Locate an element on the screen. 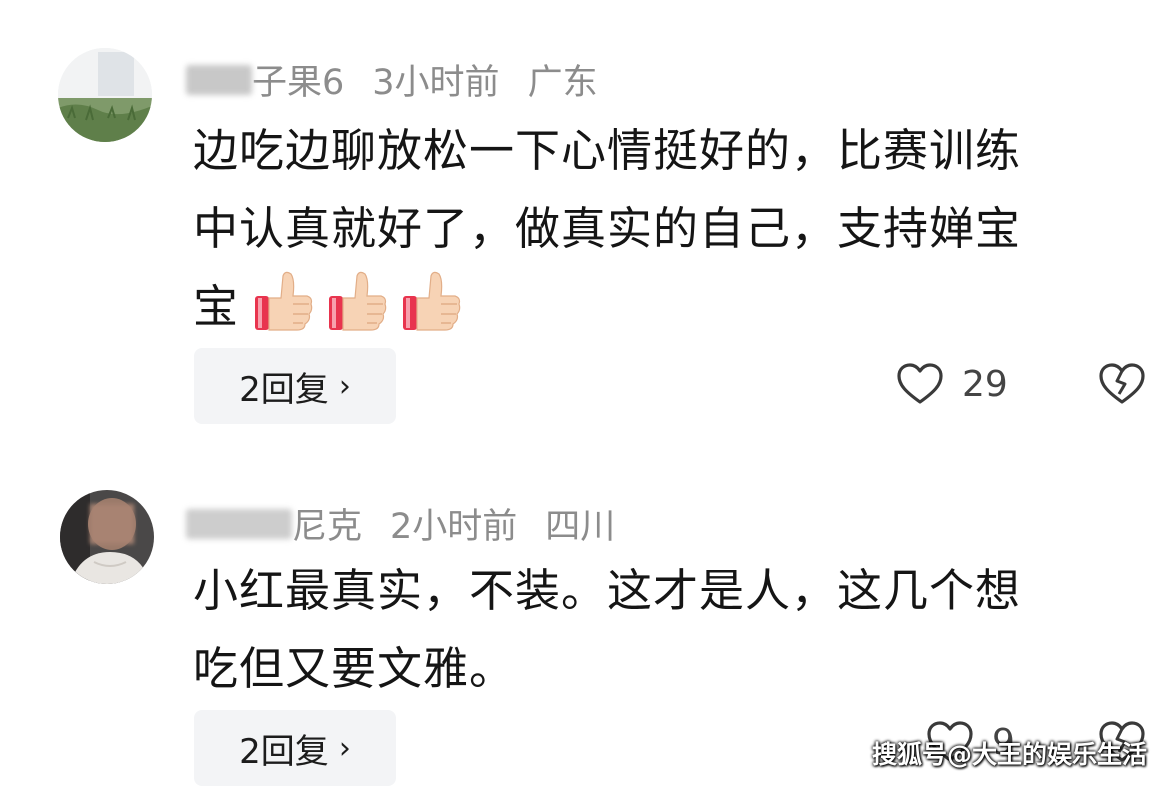 This screenshot has height=786, width=1173. comment-line: 宝 is located at coordinates (216, 306).